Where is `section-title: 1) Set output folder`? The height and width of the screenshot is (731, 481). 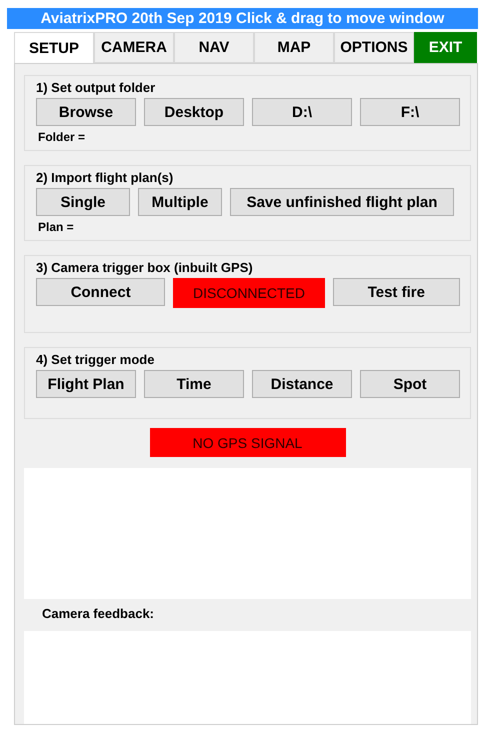 section-title: 1) Set output folder is located at coordinates (96, 87).